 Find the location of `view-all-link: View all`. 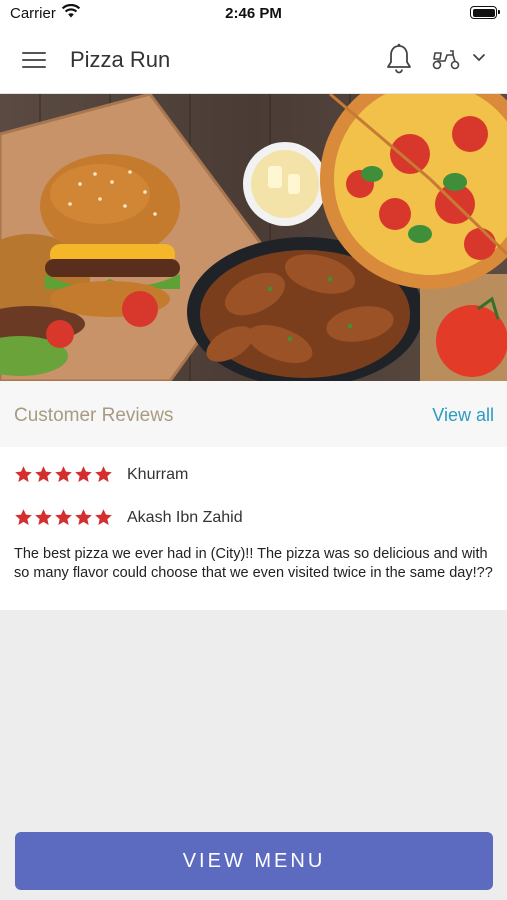

view-all-link: View all is located at coordinates (463, 415).